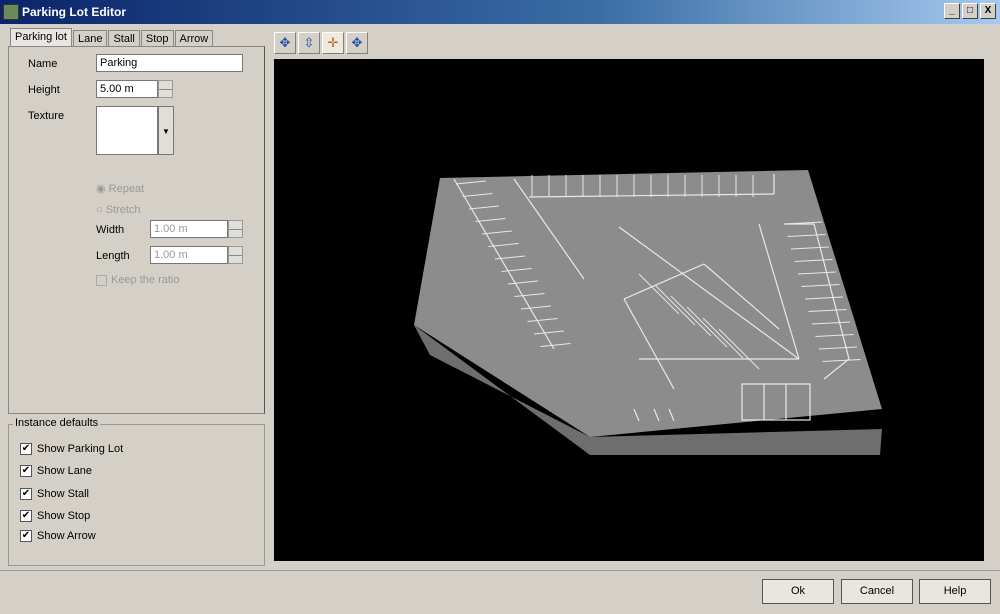 The image size is (1000, 614). I want to click on keep-ratio-checkbox: Keep the ratio, so click(138, 280).